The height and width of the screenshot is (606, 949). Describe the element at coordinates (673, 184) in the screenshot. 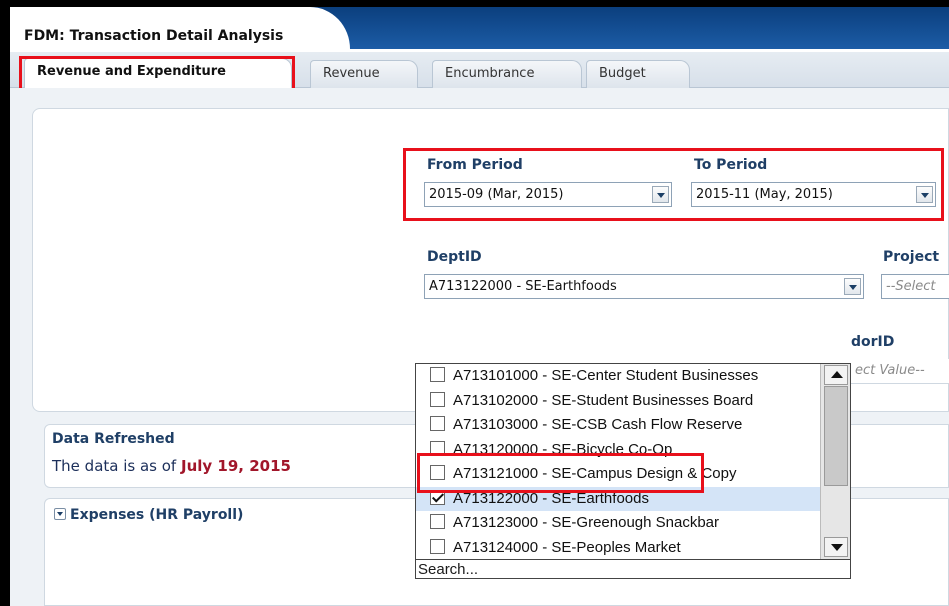

I see `period-highlight-box` at that location.